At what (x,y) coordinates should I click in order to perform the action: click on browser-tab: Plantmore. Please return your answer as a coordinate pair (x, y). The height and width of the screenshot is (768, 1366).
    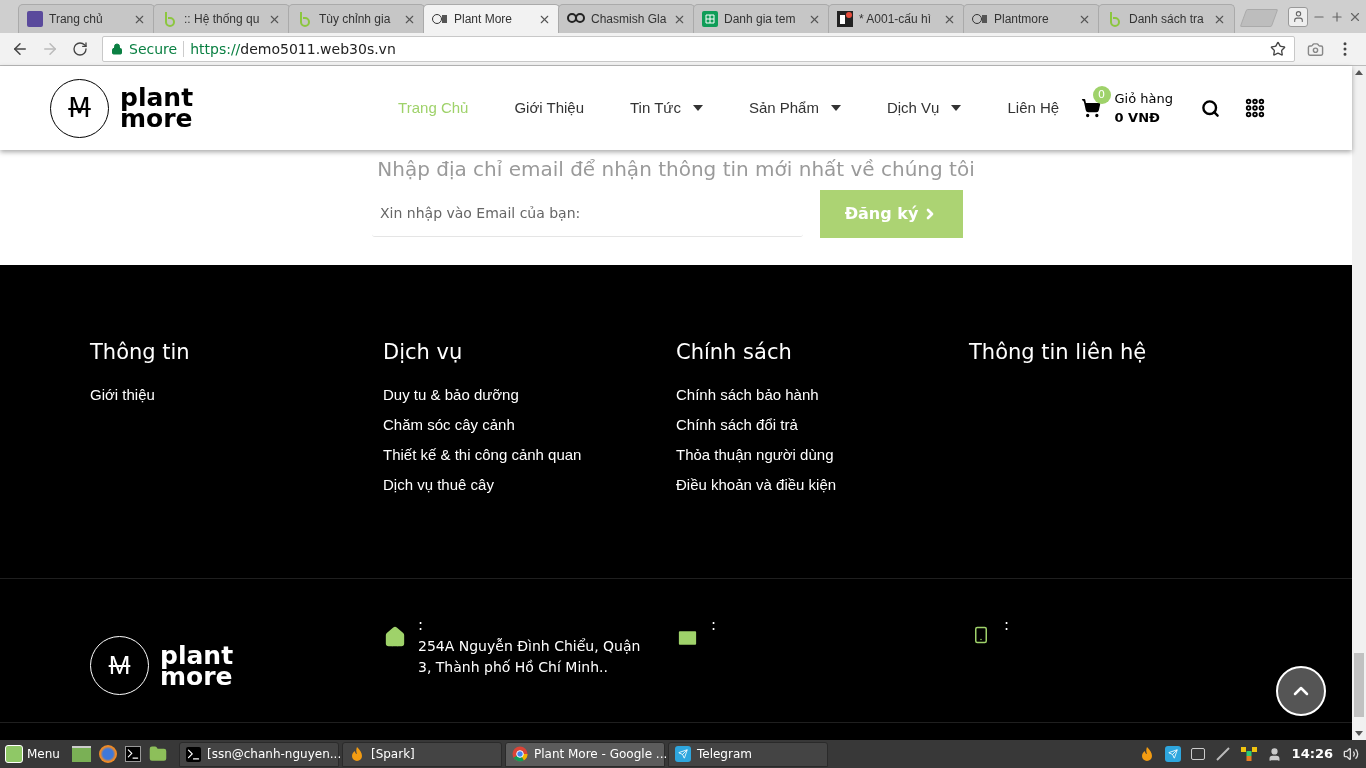
    Looking at the image, I should click on (1031, 18).